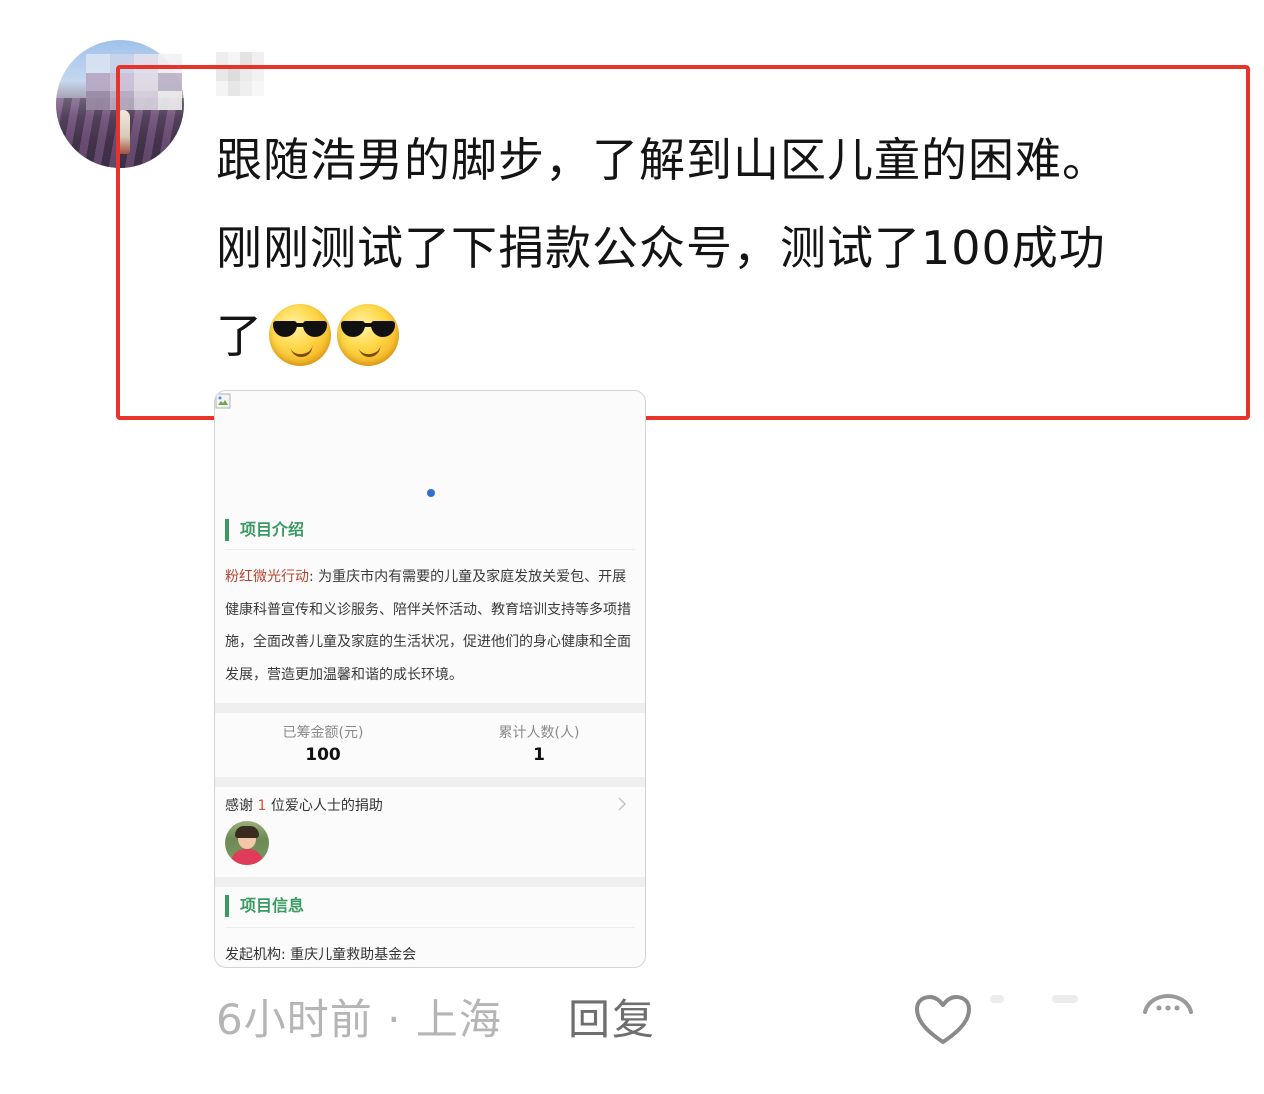  Describe the element at coordinates (539, 733) in the screenshot. I see `stat-donors-label: 累计人数(人)` at that location.